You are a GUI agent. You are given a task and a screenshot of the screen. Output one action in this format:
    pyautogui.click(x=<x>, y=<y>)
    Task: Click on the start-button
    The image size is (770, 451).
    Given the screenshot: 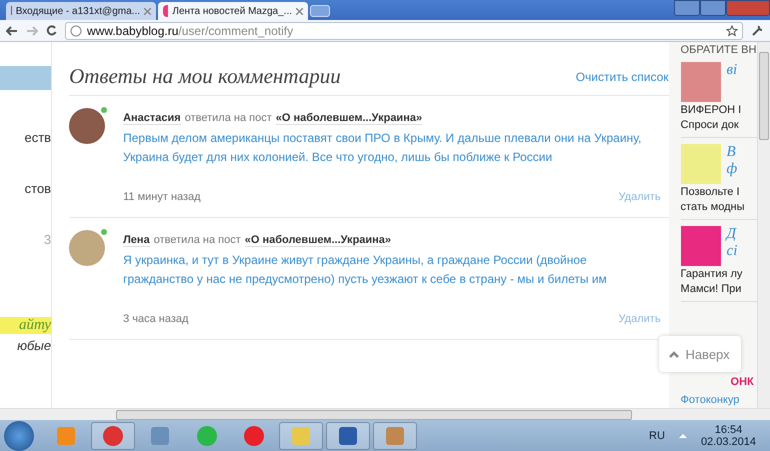 What is the action you would take?
    pyautogui.click(x=19, y=435)
    